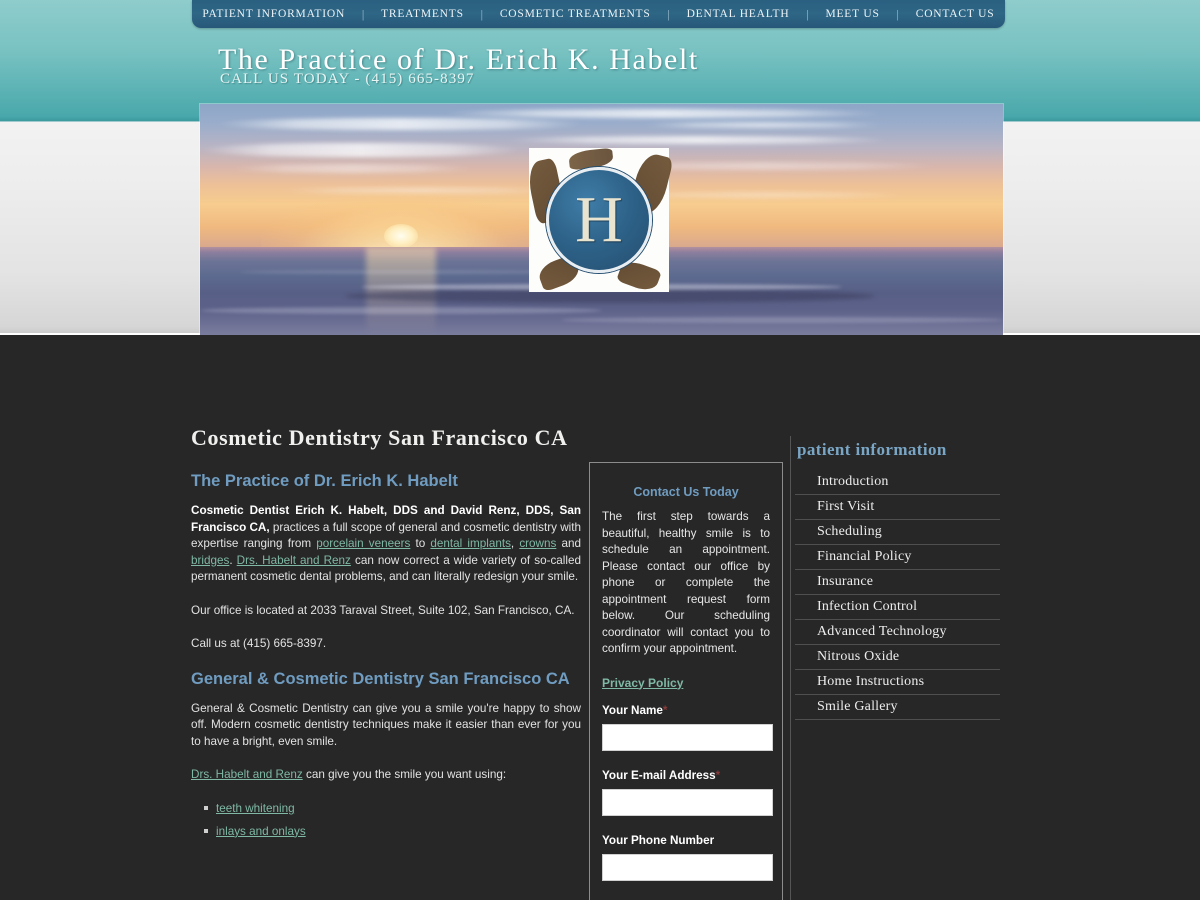 The image size is (1200, 900). Describe the element at coordinates (422, 14) in the screenshot. I see `nav-item-treatments: TREATMENTS` at that location.